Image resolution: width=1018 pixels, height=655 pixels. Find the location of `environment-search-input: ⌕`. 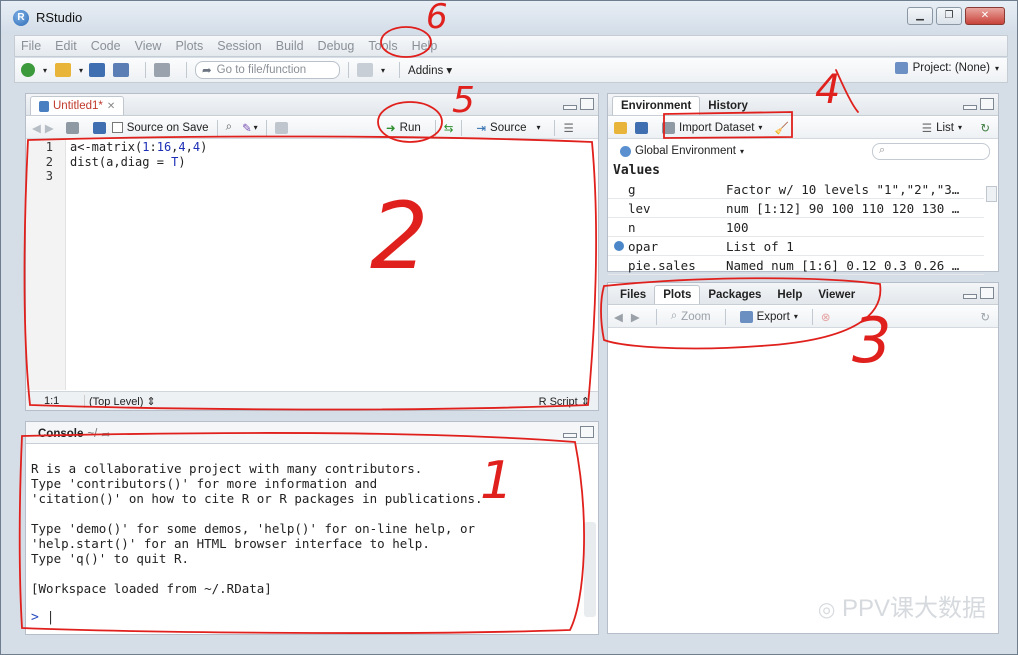

environment-search-input: ⌕ is located at coordinates (931, 151).